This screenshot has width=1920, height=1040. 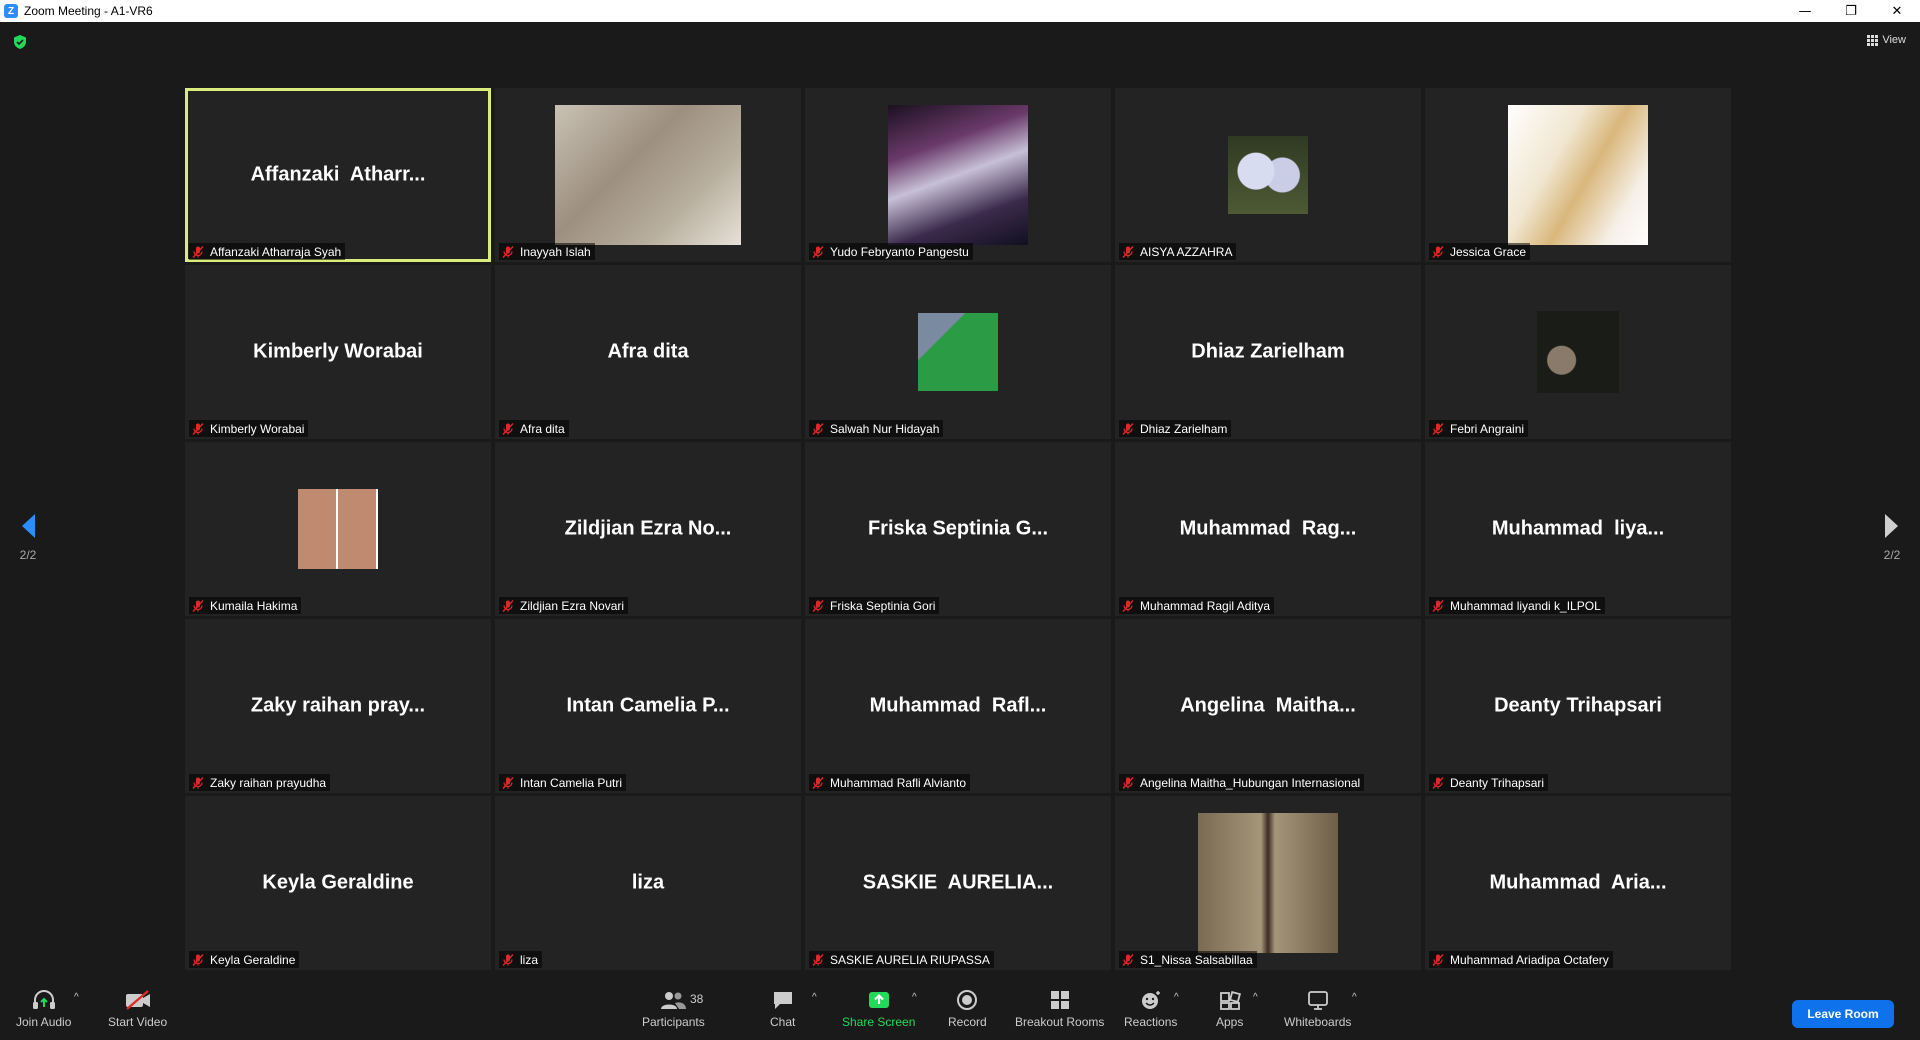 What do you see at coordinates (267, 251) in the screenshot?
I see `participant-name-label: Affanzaki Atharraja Syah` at bounding box center [267, 251].